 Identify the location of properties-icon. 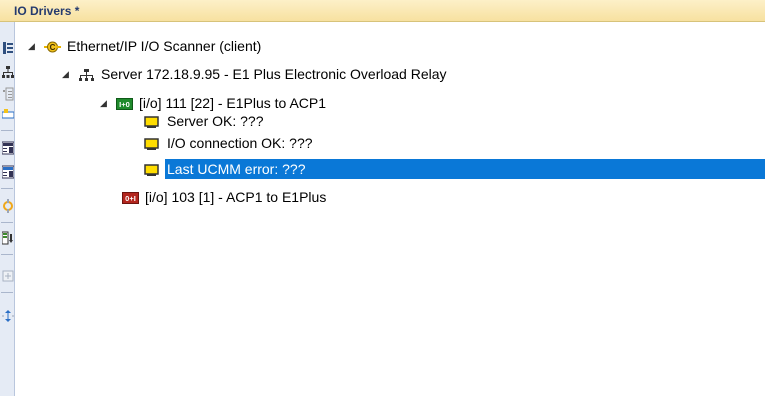
(7, 94).